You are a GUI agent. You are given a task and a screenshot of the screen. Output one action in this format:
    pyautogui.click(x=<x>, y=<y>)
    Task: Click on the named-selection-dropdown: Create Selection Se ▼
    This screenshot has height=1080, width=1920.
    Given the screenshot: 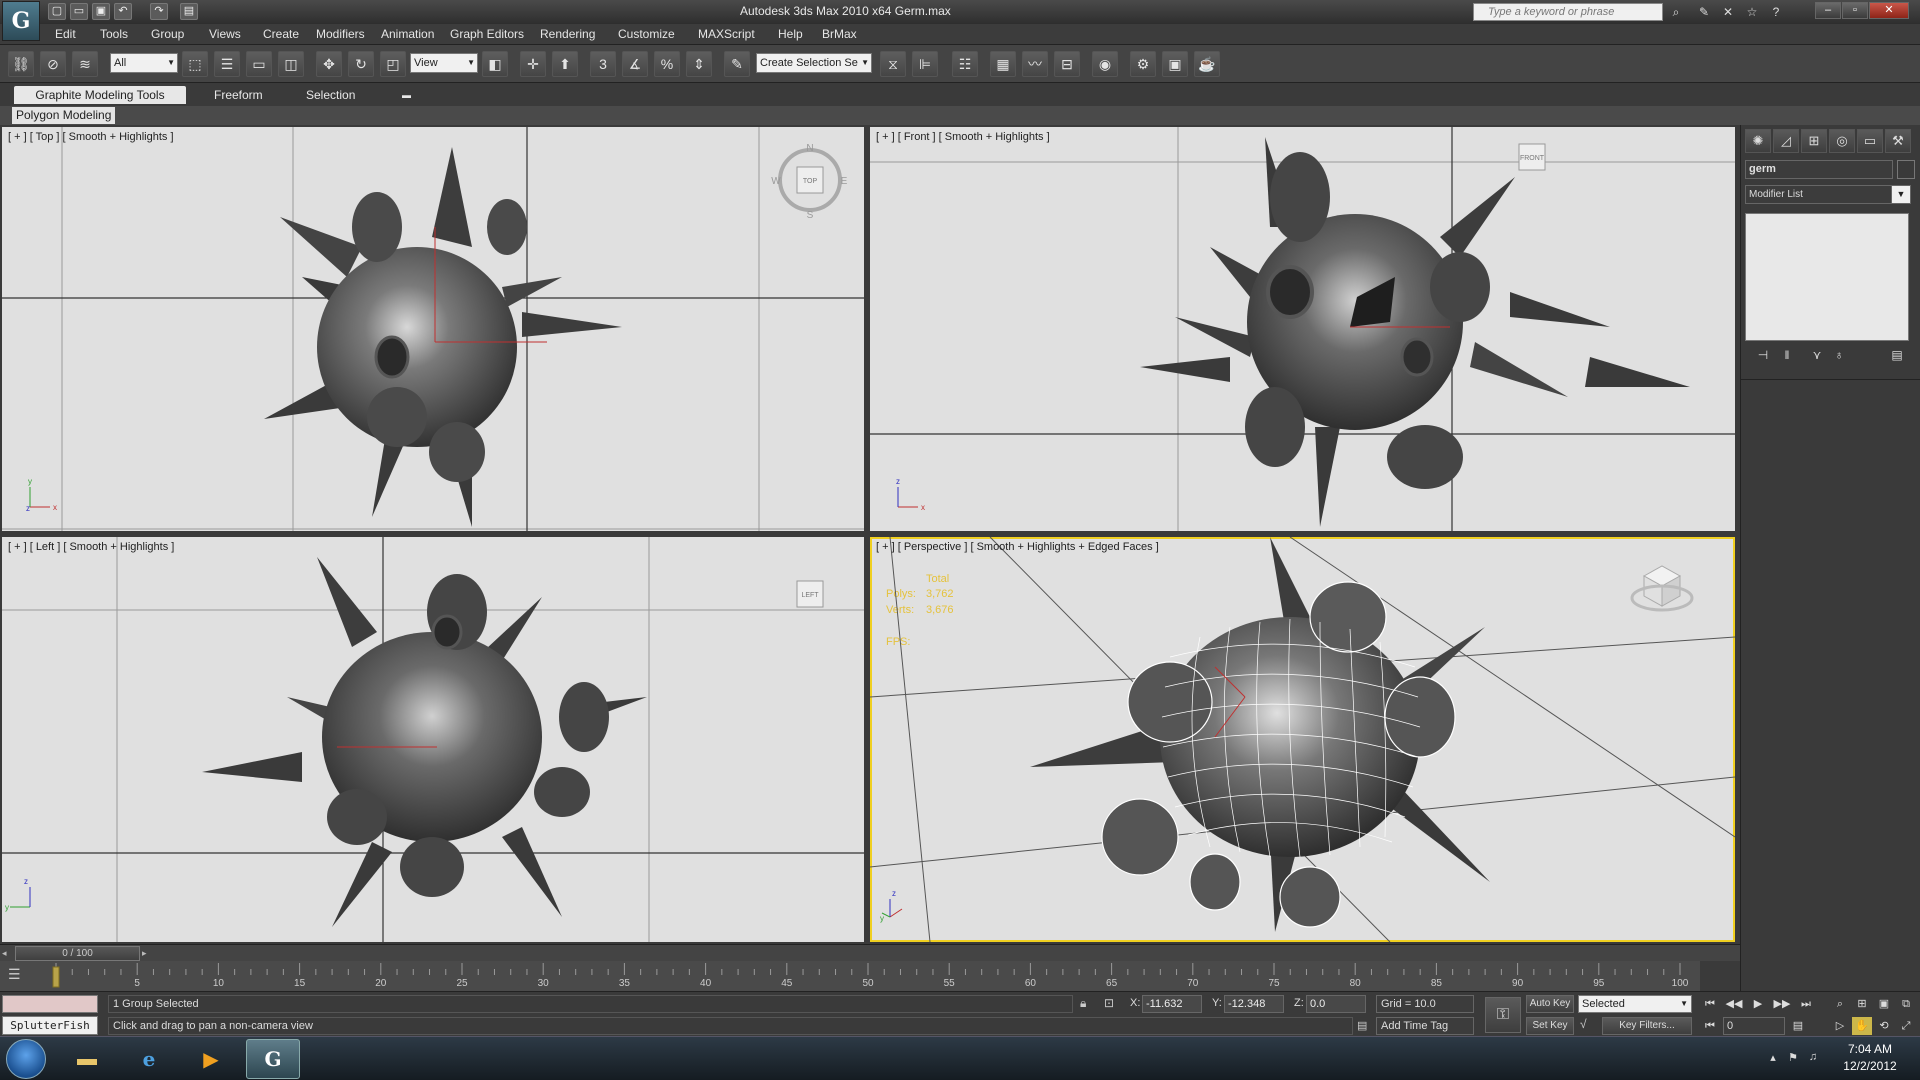 What is the action you would take?
    pyautogui.click(x=814, y=63)
    